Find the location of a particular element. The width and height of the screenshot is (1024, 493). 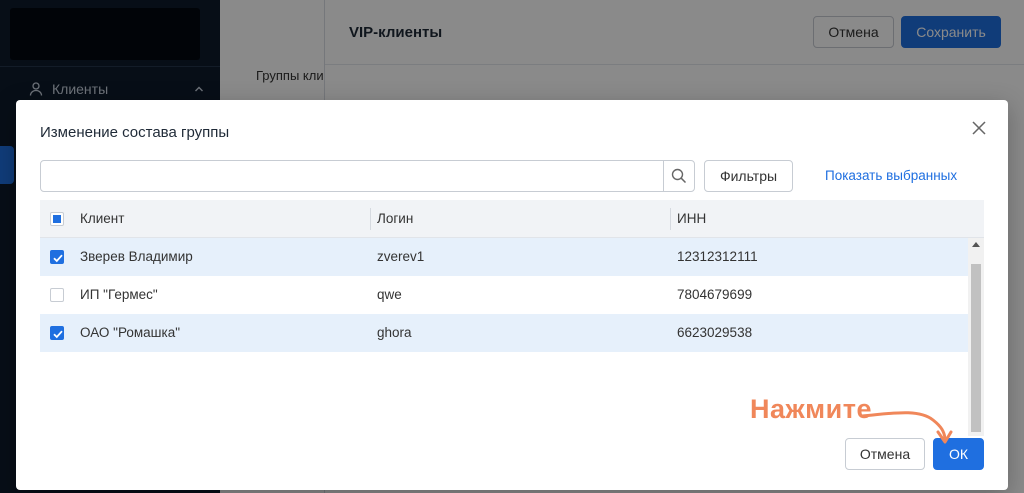

search-button is located at coordinates (678, 176).